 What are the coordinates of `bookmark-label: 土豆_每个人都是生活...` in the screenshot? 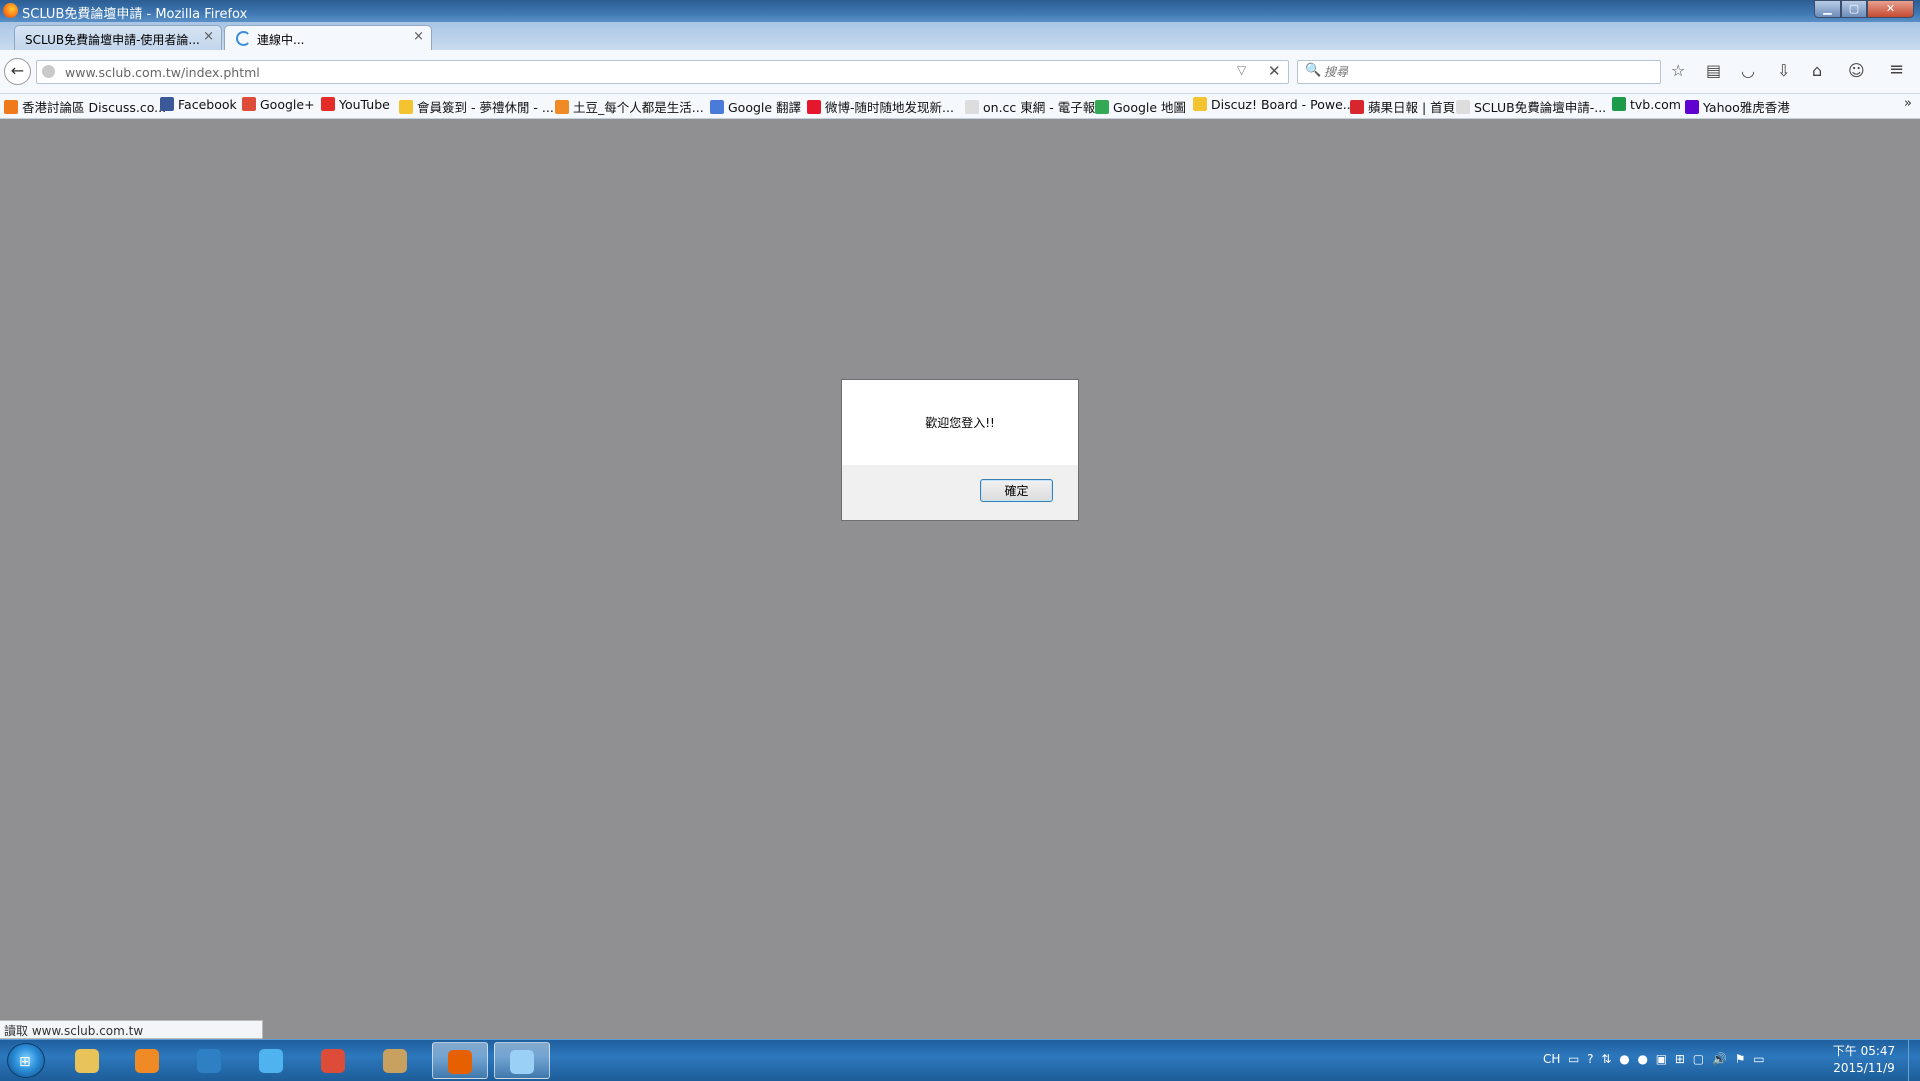 It's located at (638, 107).